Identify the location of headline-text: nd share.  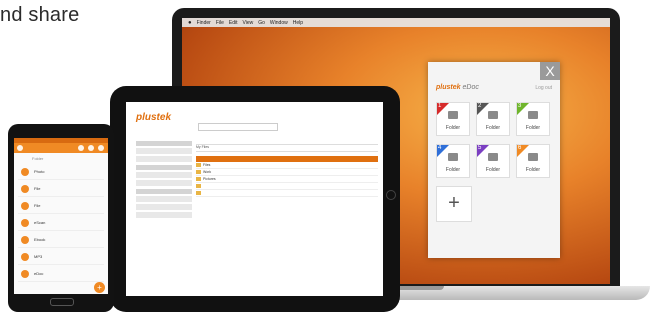
(40, 15).